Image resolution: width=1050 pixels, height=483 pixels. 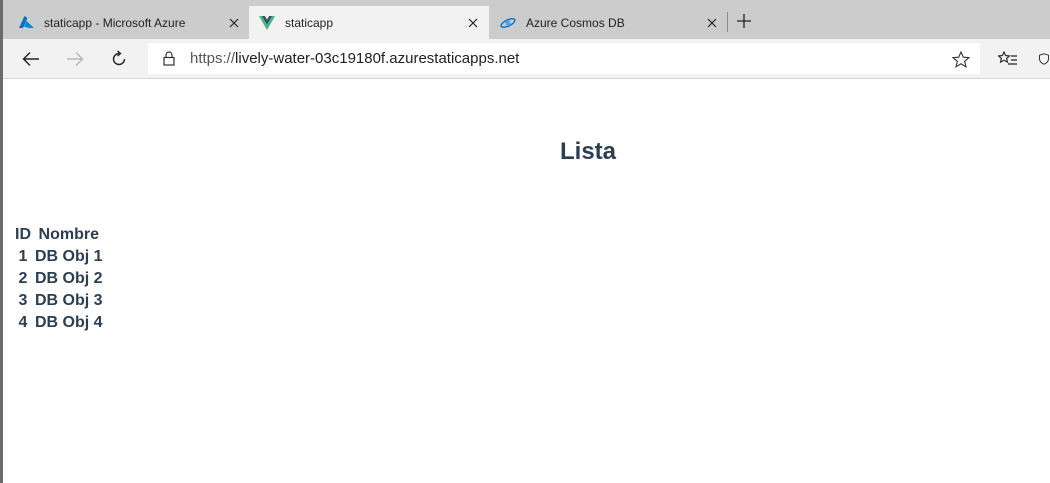 What do you see at coordinates (115, 22) in the screenshot?
I see `tab-title: staticapp - Microsoft Azure` at bounding box center [115, 22].